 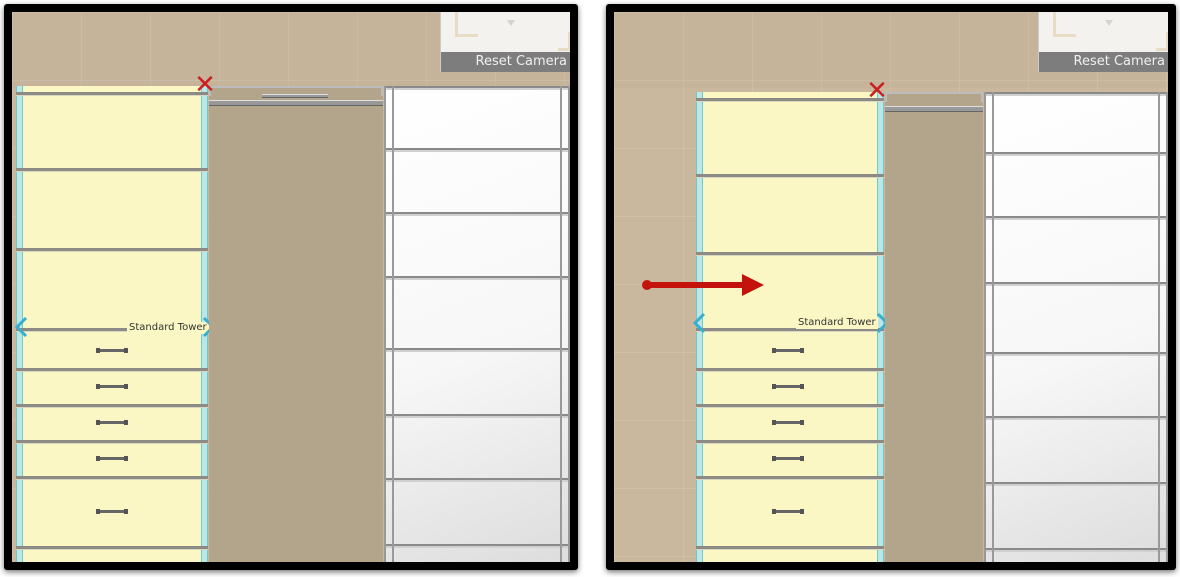 What do you see at coordinates (647, 285) in the screenshot?
I see `arrow-tail-dot` at bounding box center [647, 285].